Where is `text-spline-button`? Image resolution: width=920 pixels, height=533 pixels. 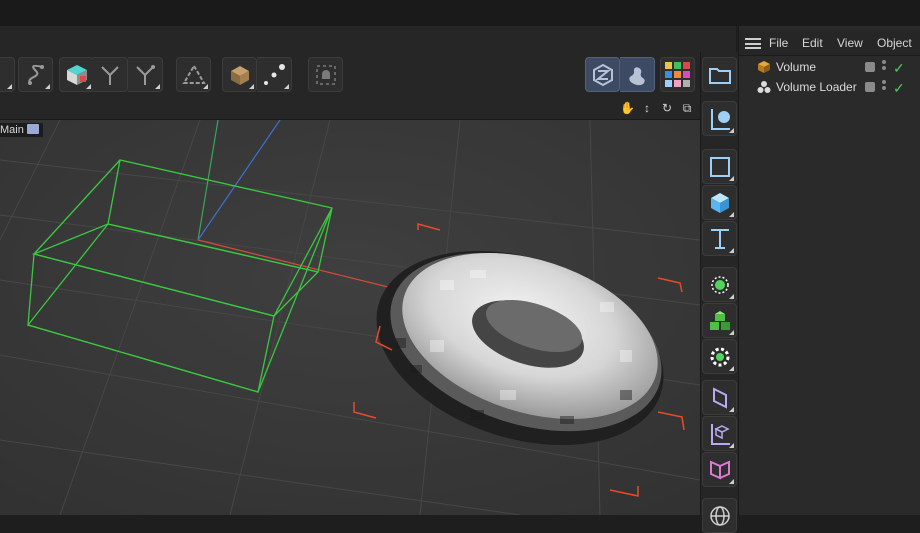 text-spline-button is located at coordinates (719, 238).